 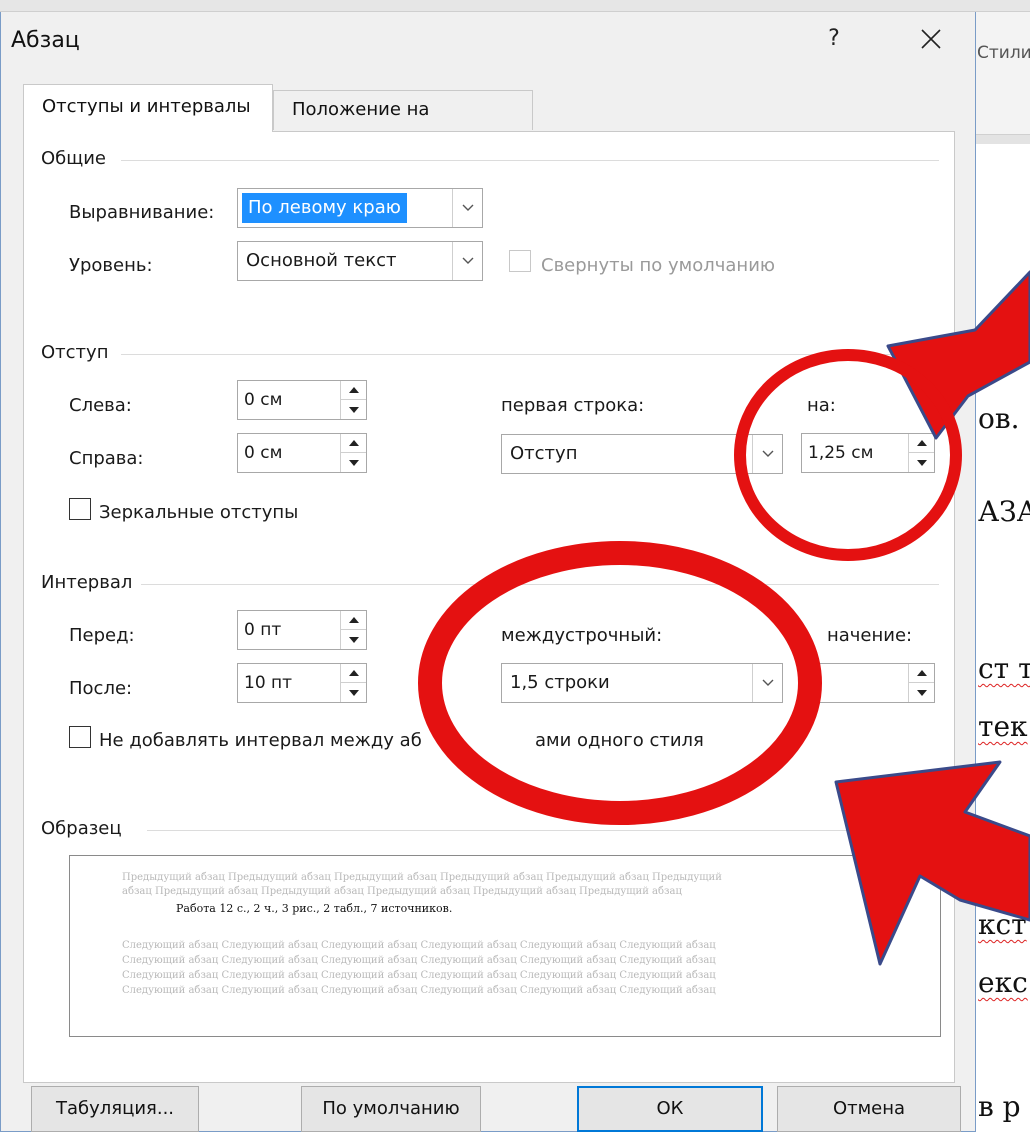 I want to click on mirror-indents-checkbox, so click(x=80, y=509).